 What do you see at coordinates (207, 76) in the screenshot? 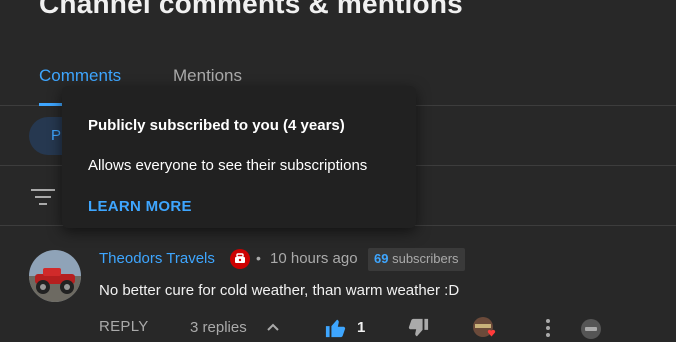
I see `tab-mentions: Mentions` at bounding box center [207, 76].